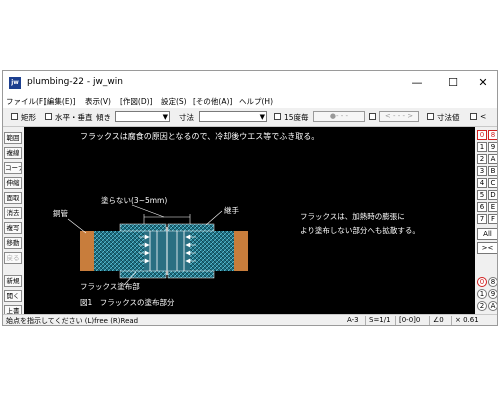  Describe the element at coordinates (482, 159) in the screenshot. I see `layer-group-2: 2` at that location.